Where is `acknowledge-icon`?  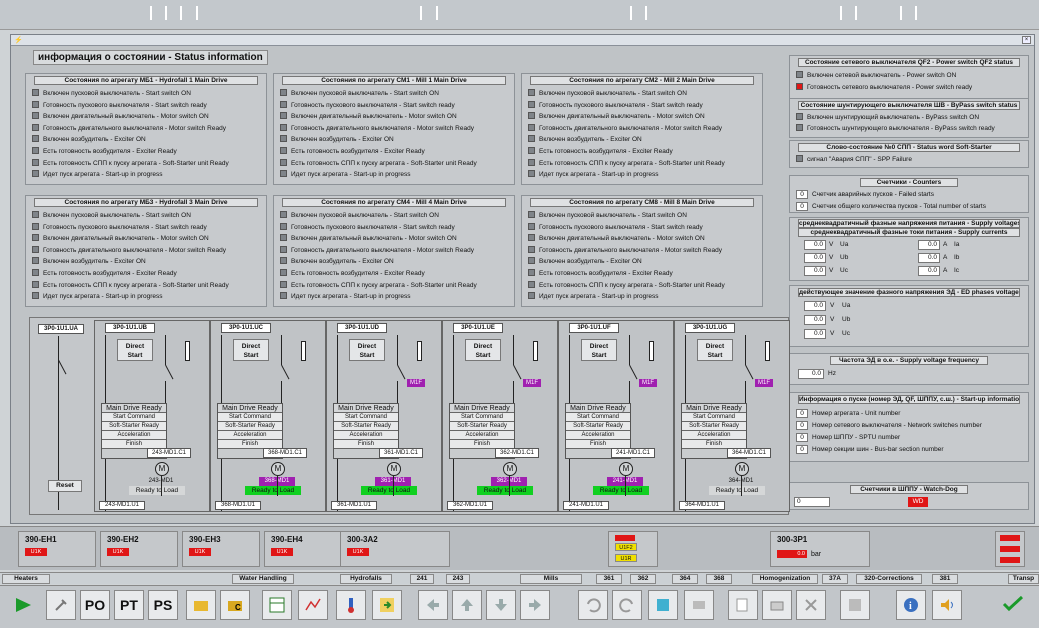
acknowledge-icon is located at coordinates (1013, 605).